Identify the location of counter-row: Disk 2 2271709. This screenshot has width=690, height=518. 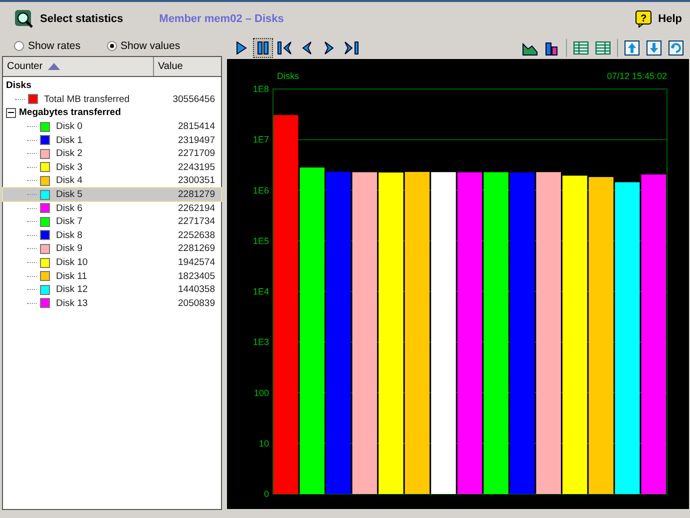
(112, 153).